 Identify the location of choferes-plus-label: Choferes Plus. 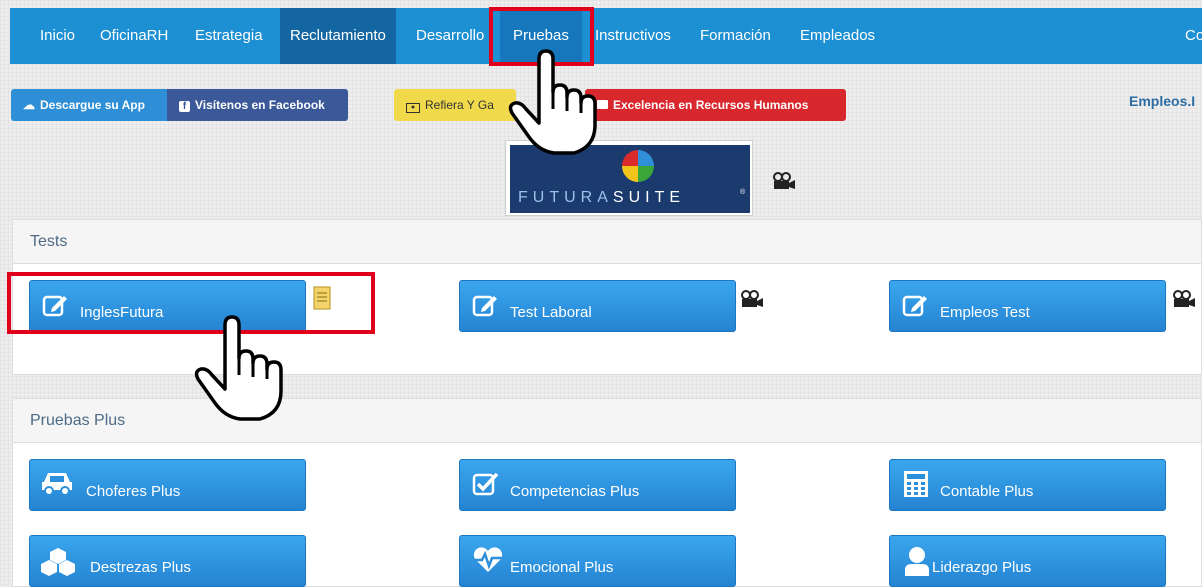
(133, 491).